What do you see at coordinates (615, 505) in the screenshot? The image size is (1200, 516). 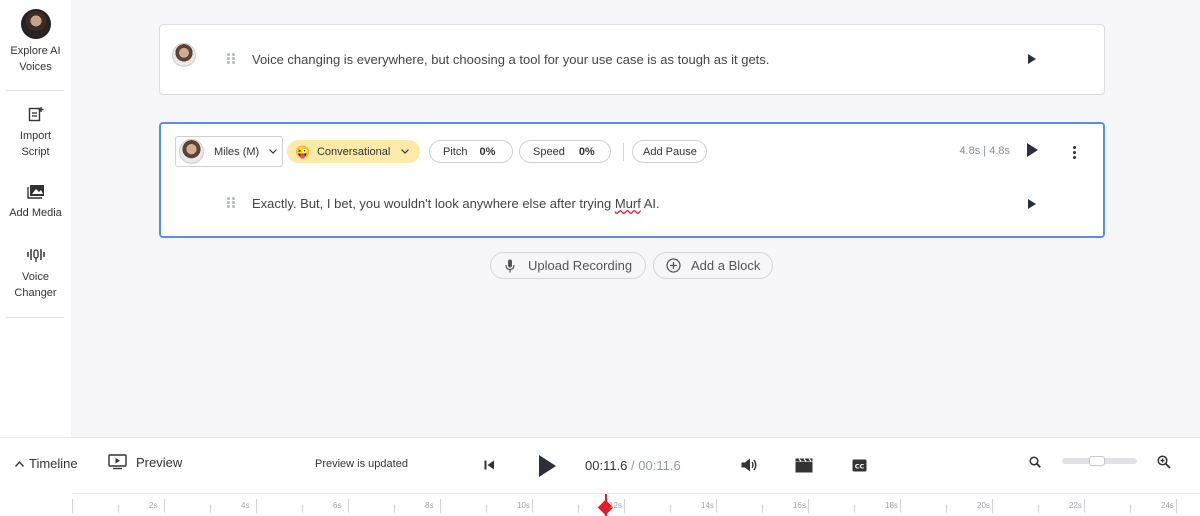 I see `ruler-label: 12s` at bounding box center [615, 505].